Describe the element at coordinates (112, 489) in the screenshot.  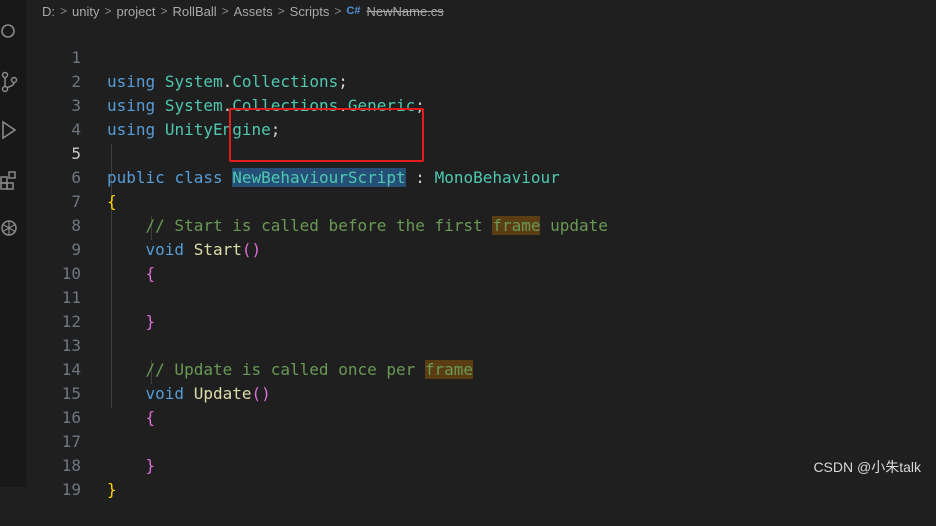
I see `close-brace: }` at that location.